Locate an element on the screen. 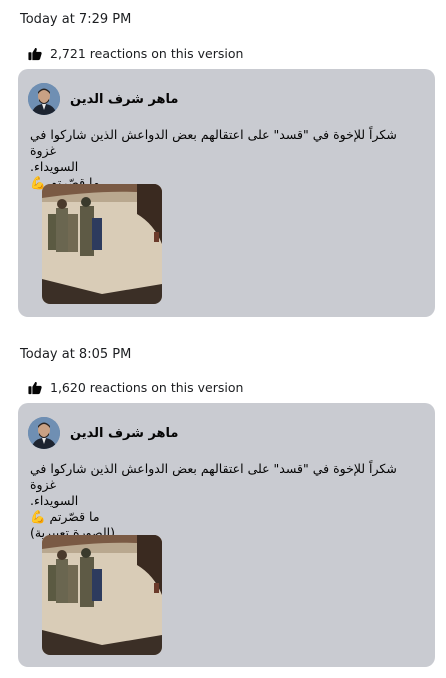 The image size is (446, 678). reactions-summary: 1,620 reactions on this version is located at coordinates (135, 387).